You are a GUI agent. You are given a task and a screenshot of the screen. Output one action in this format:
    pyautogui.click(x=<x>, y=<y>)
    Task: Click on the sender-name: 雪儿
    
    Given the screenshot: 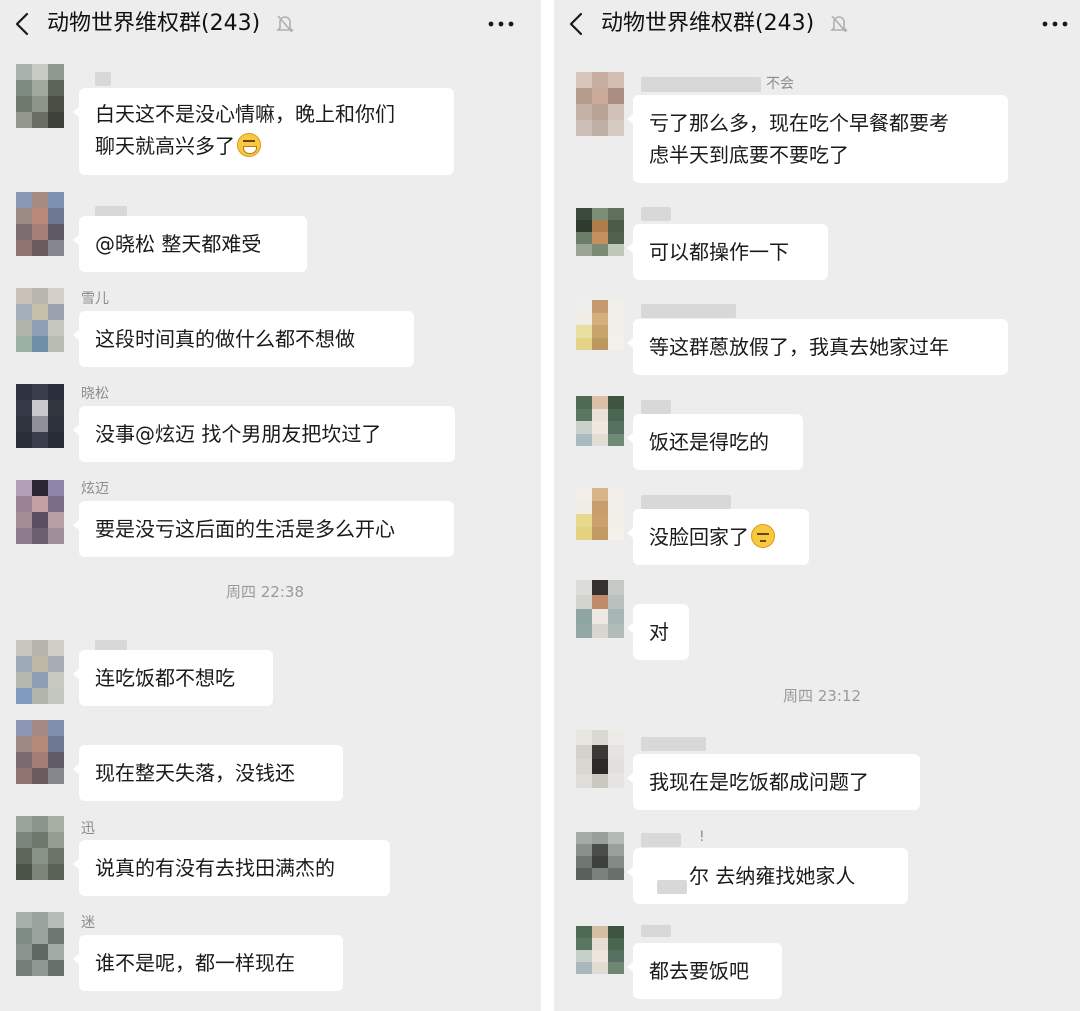 What is the action you would take?
    pyautogui.click(x=95, y=299)
    